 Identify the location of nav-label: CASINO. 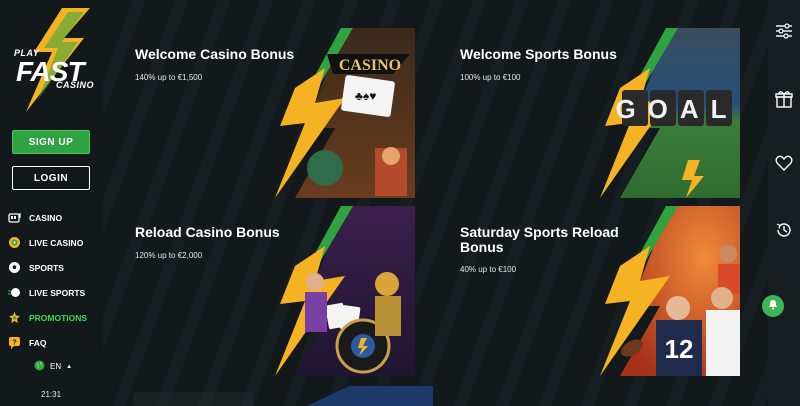
(46, 217).